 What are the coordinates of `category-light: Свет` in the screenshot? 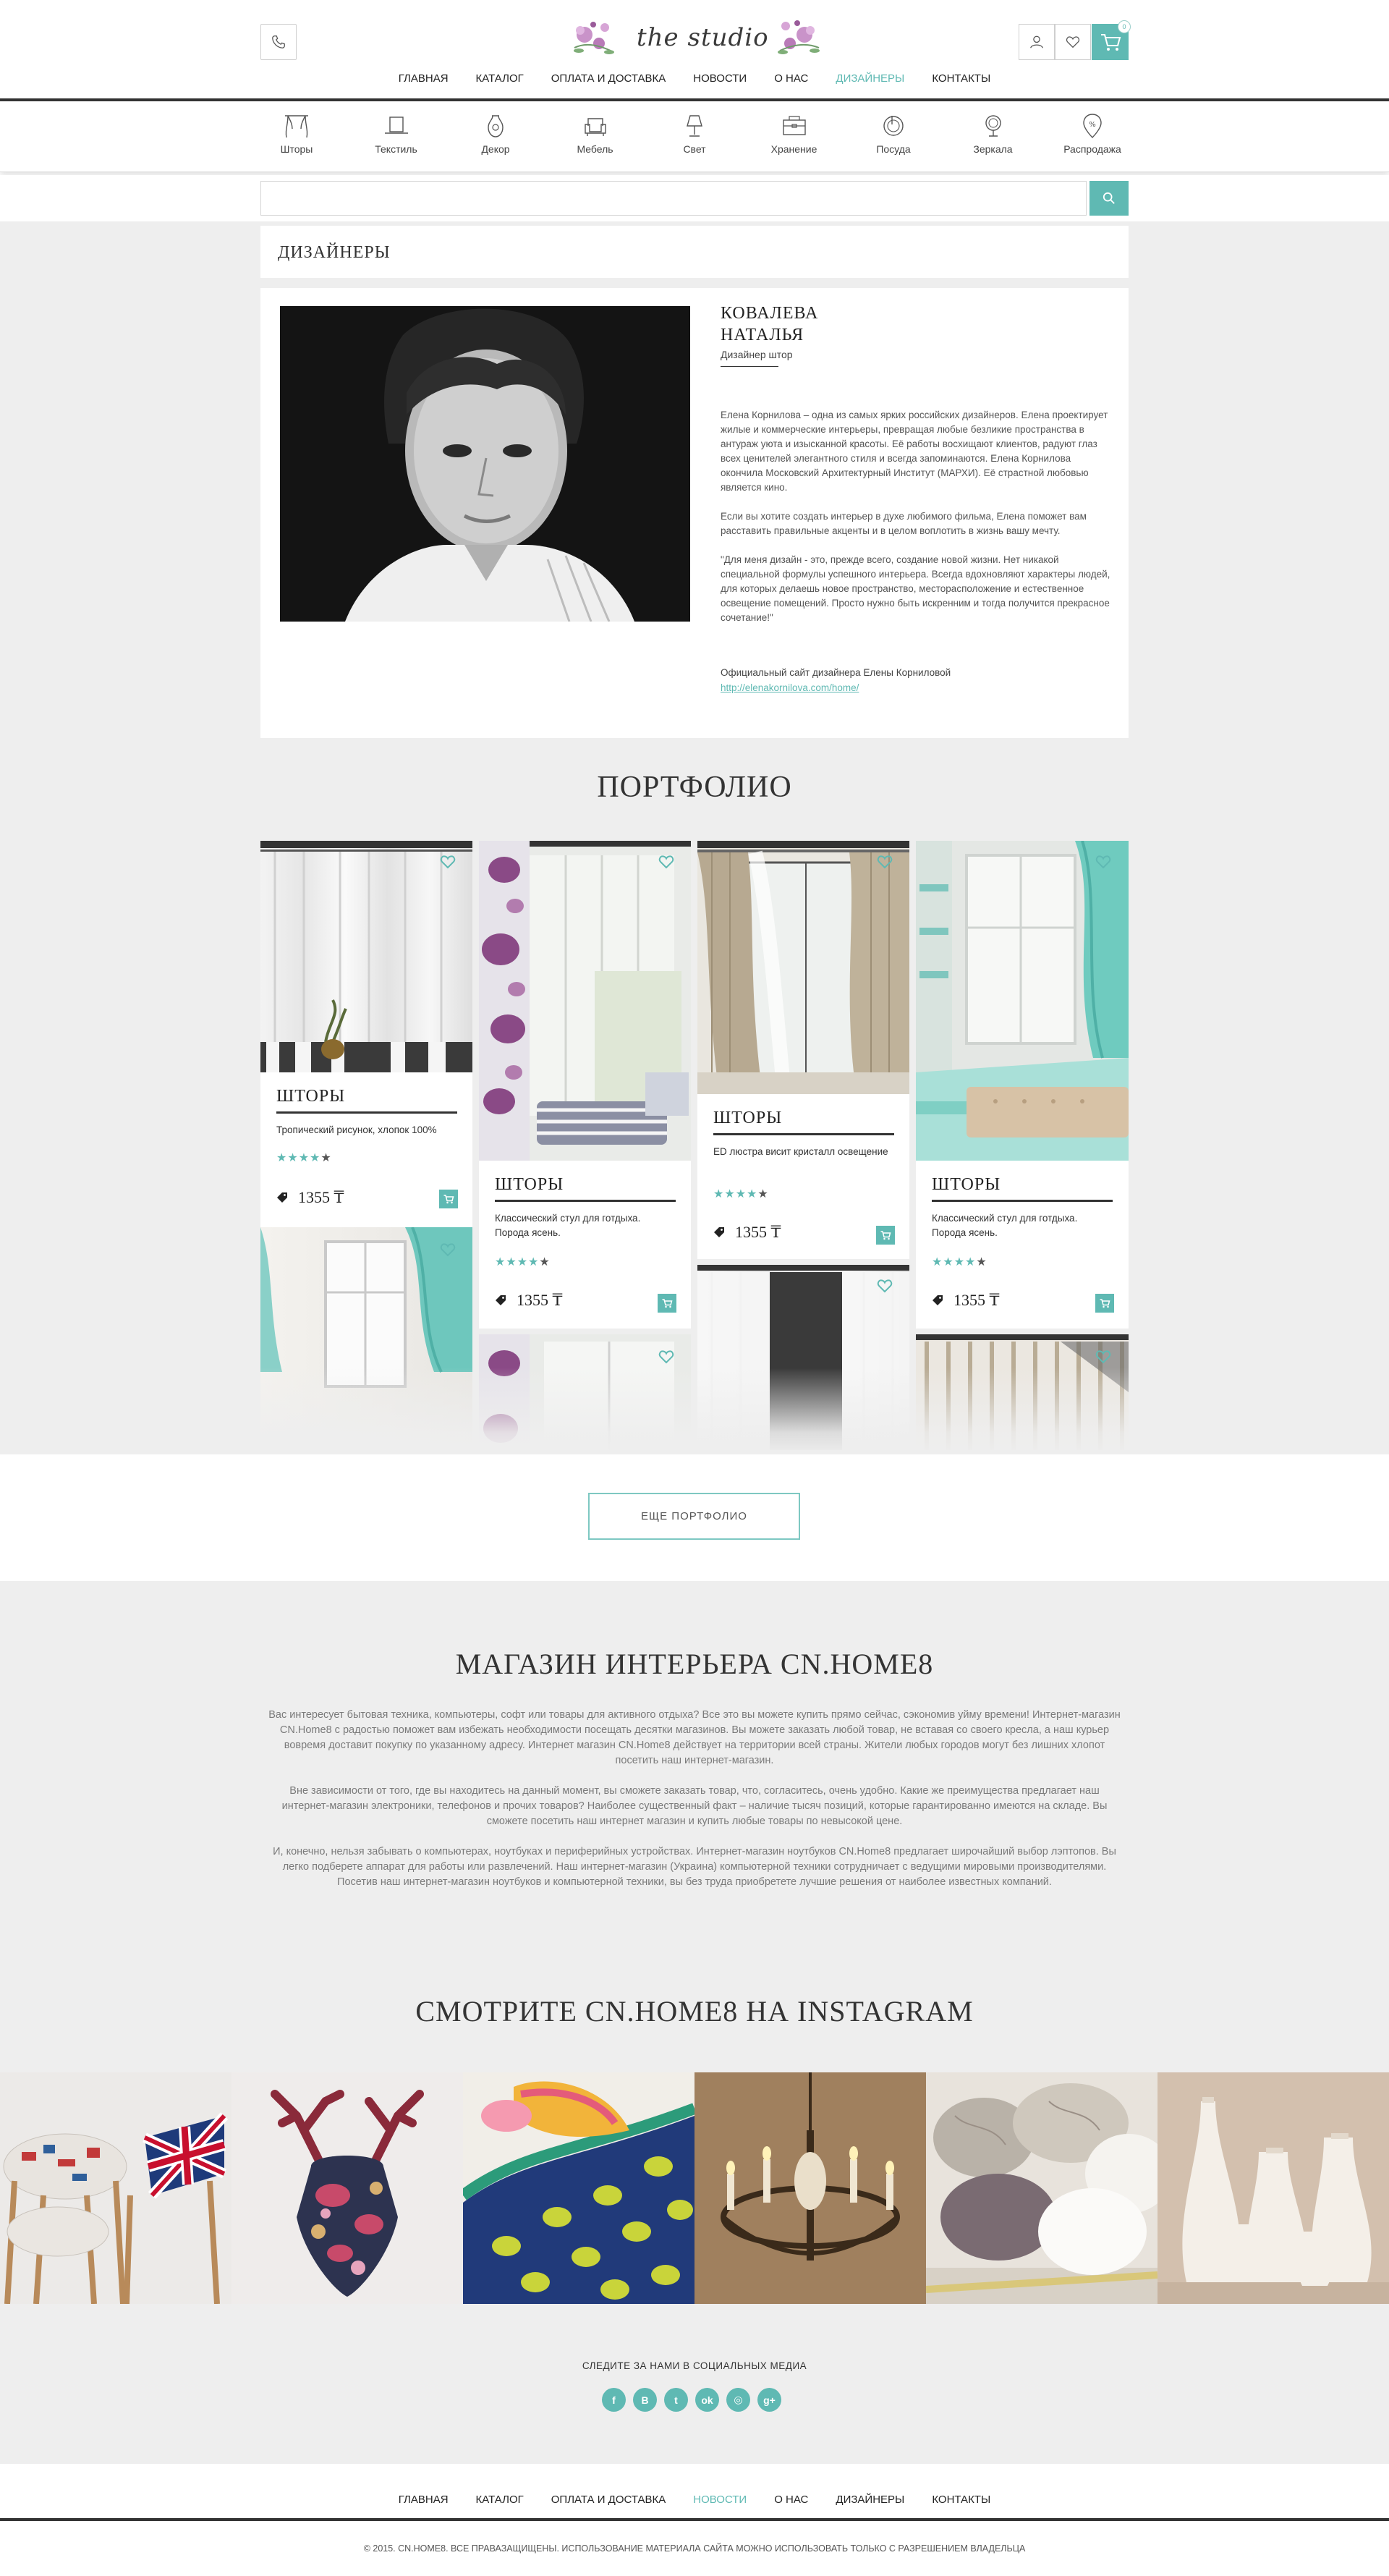 It's located at (694, 132).